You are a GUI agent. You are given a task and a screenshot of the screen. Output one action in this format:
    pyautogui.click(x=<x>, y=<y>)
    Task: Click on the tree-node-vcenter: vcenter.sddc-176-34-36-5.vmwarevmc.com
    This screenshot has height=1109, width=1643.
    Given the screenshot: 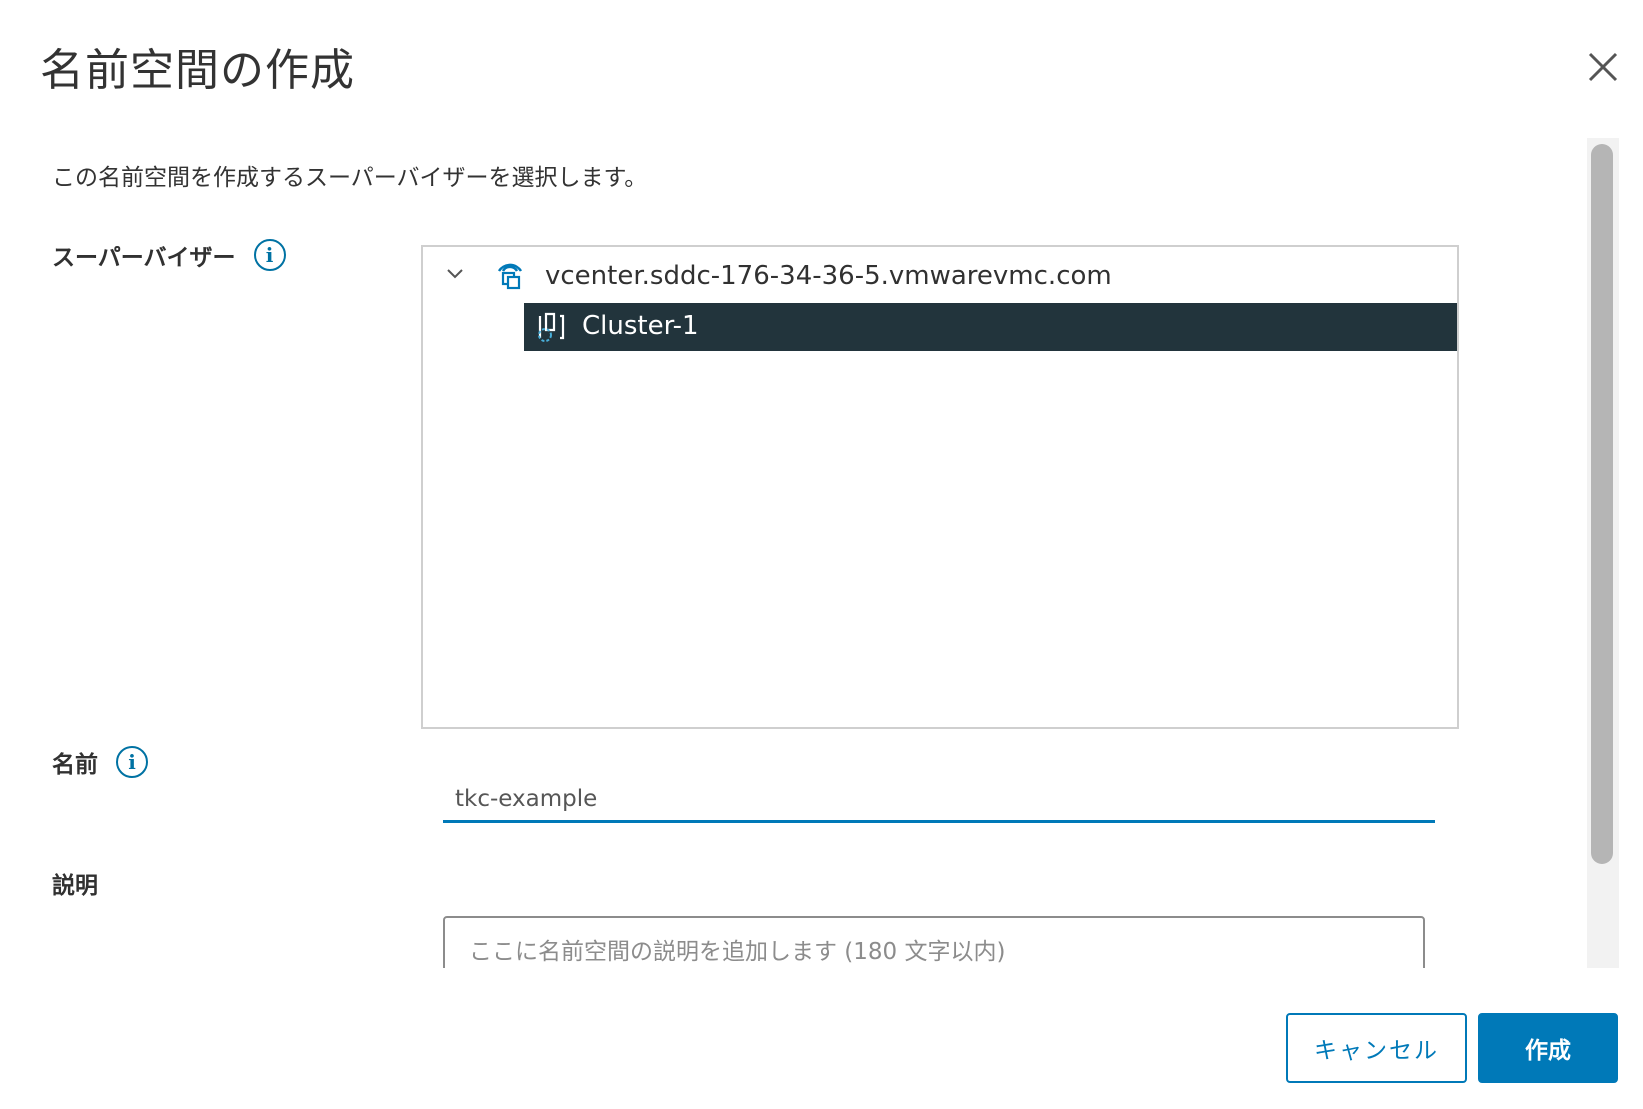 What is the action you would take?
    pyautogui.click(x=940, y=275)
    